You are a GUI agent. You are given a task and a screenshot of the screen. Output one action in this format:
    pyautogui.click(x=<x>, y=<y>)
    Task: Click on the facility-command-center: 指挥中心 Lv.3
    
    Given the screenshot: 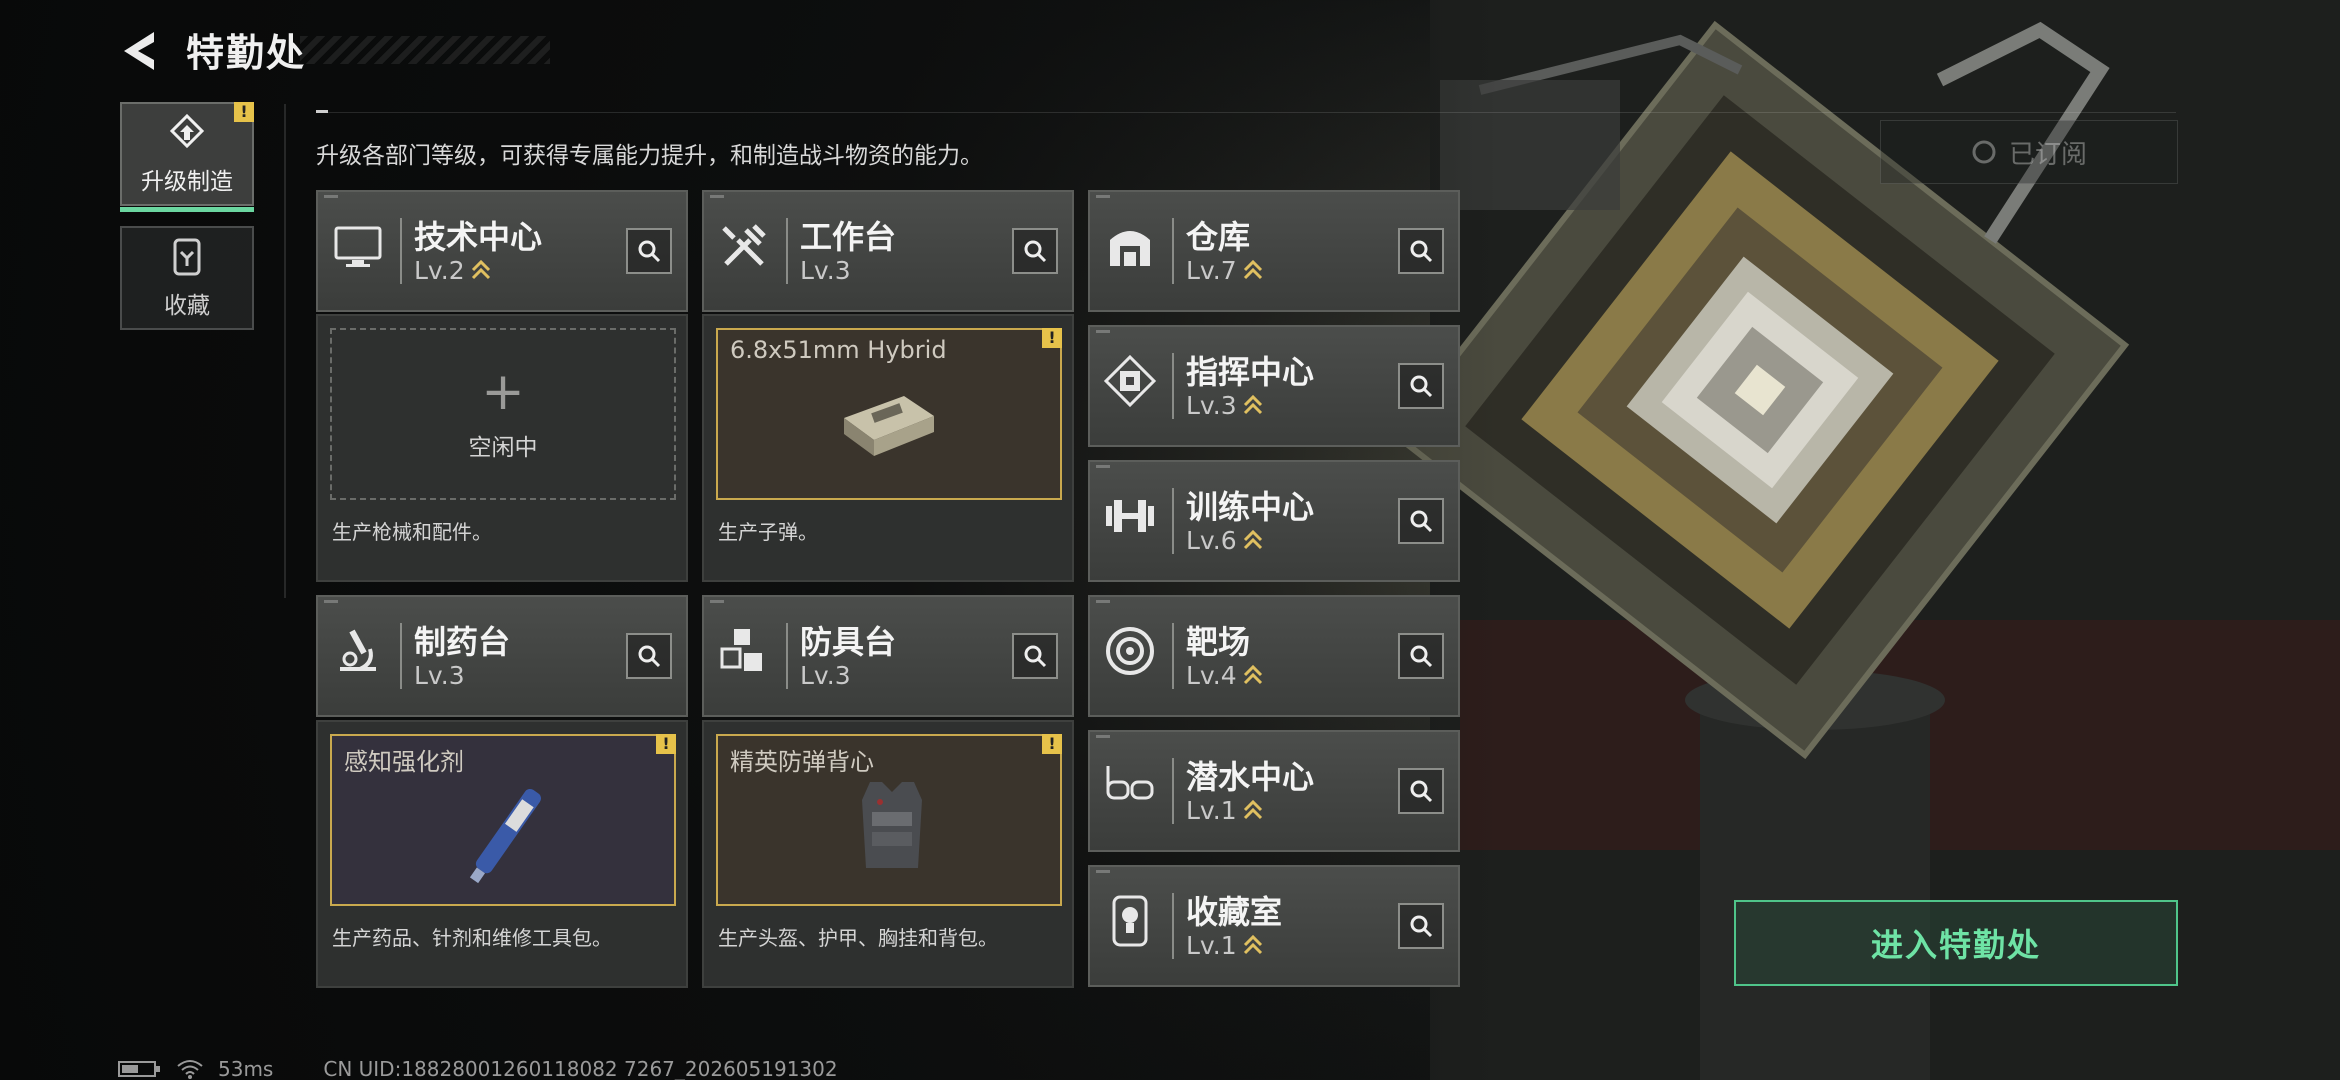 What is the action you would take?
    pyautogui.click(x=1274, y=386)
    